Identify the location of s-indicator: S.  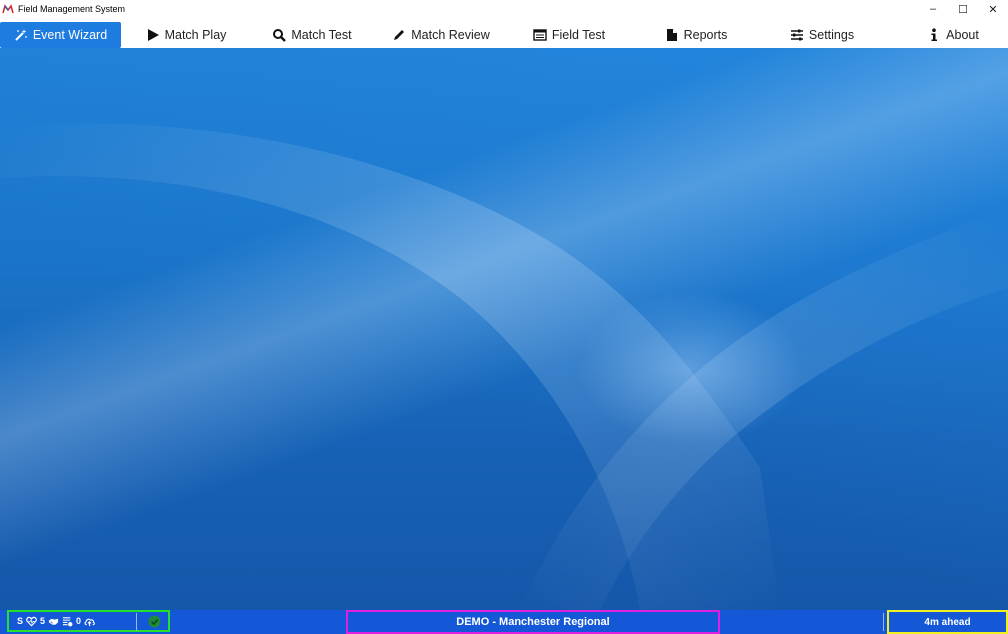
(20, 621).